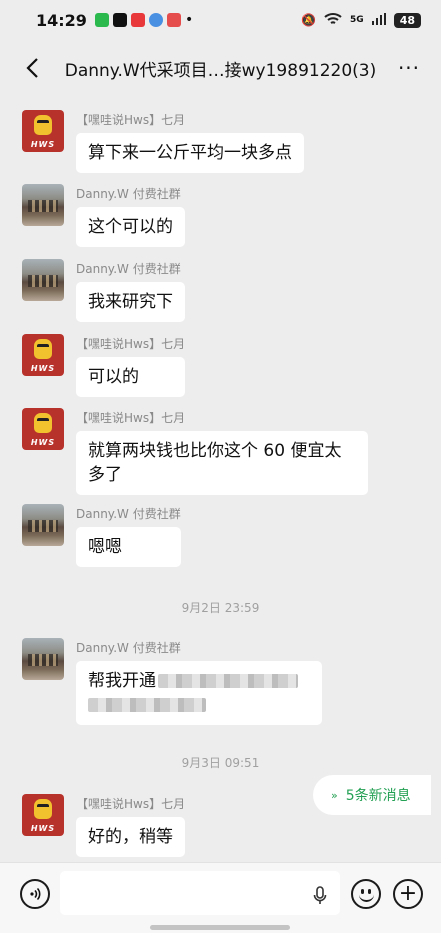  What do you see at coordinates (190, 153) in the screenshot?
I see `message-bubble: 算下来一公斤平均一块多点` at bounding box center [190, 153].